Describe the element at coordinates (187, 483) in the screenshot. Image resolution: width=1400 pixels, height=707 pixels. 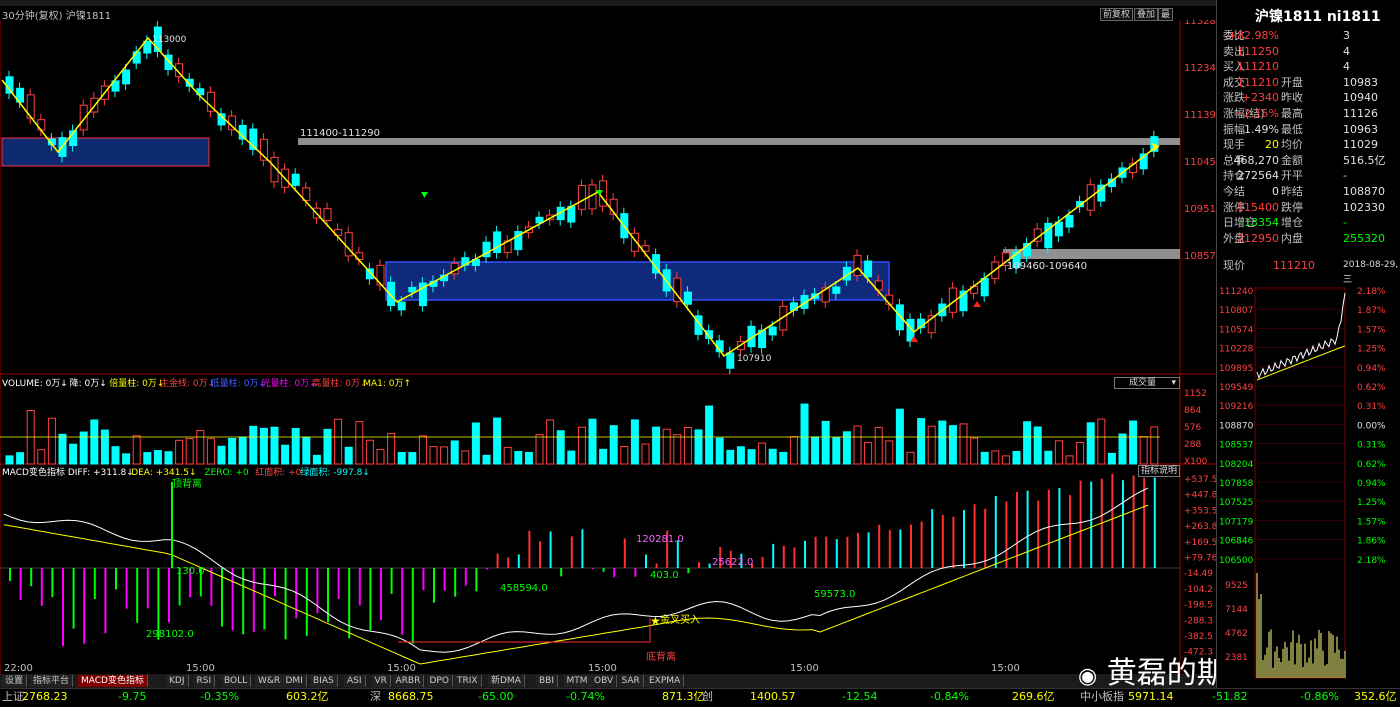
I see `top-div-label: 顶背离` at that location.